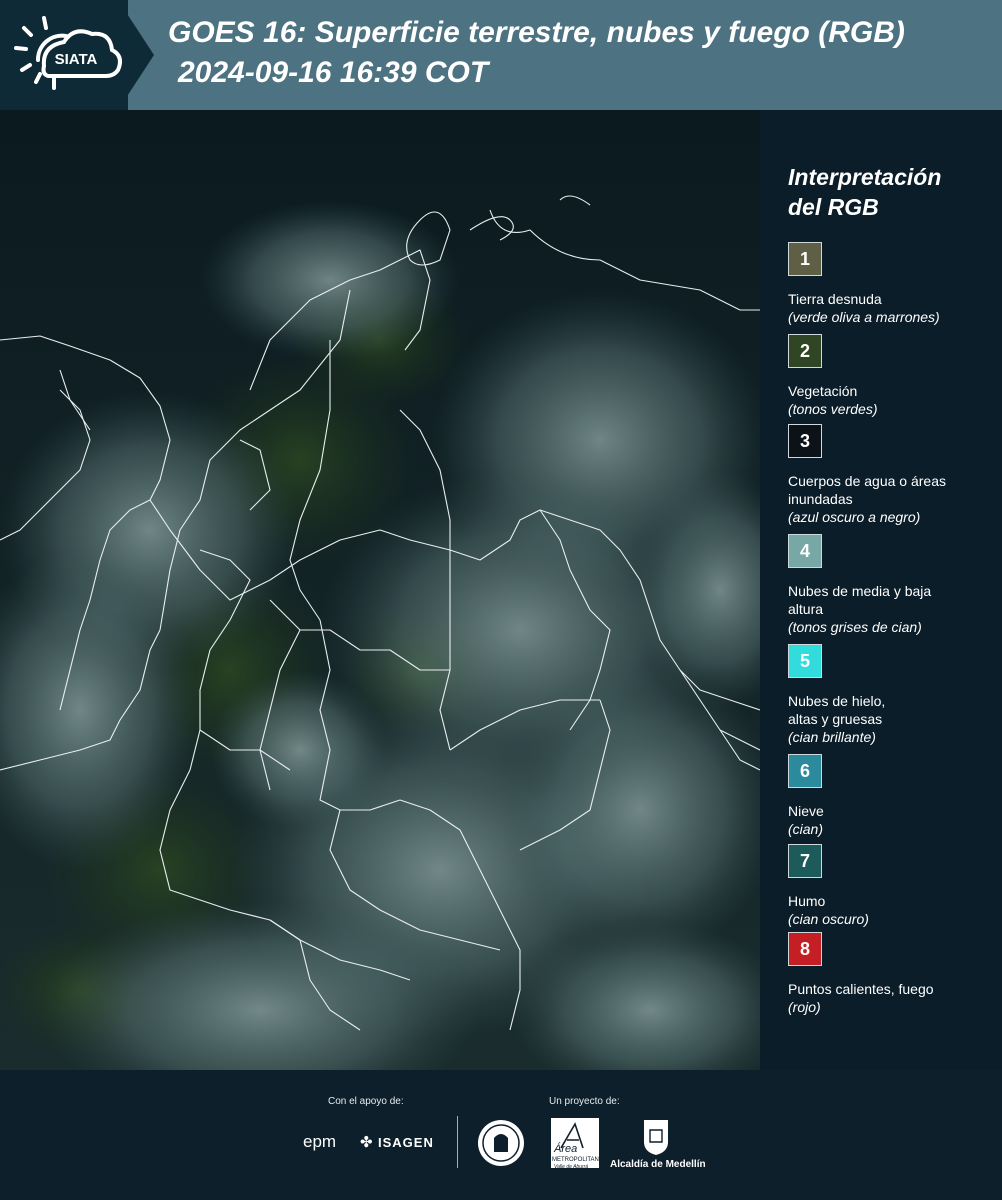 Image resolution: width=1002 pixels, height=1200 pixels. What do you see at coordinates (833, 409) in the screenshot?
I see `legend-note-2: (tonos verdes)` at bounding box center [833, 409].